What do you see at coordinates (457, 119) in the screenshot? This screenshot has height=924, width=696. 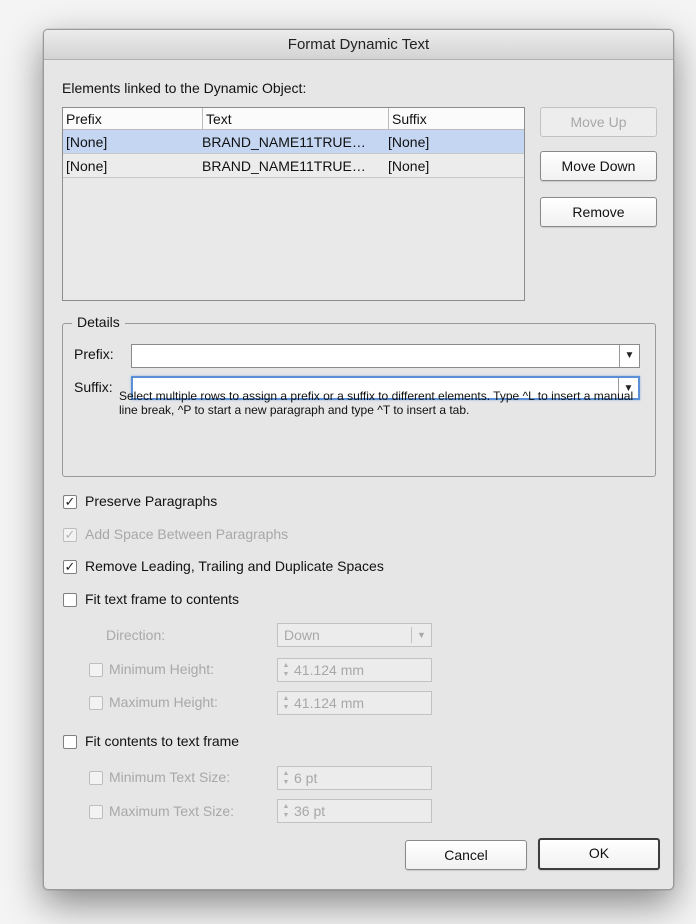 I see `column-header-suffix: Suffix` at bounding box center [457, 119].